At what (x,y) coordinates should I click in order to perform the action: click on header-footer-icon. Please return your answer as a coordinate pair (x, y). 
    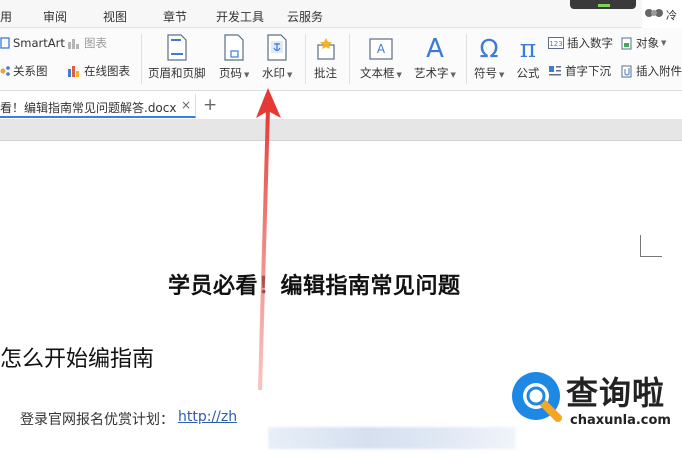
    Looking at the image, I should click on (177, 47).